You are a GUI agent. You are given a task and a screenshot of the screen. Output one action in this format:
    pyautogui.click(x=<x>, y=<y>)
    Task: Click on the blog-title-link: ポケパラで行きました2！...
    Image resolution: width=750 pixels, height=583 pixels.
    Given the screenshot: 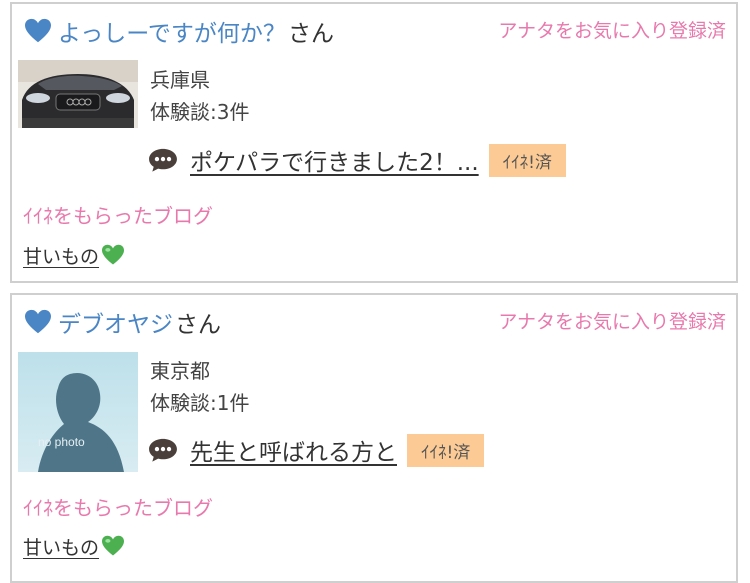 What is the action you would take?
    pyautogui.click(x=334, y=160)
    